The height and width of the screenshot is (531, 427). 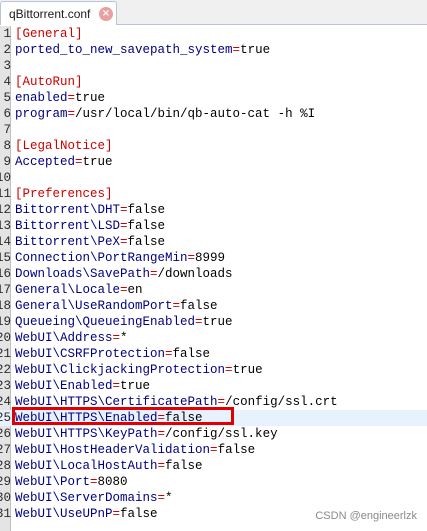 I want to click on line-number: 8, so click(x=7, y=146).